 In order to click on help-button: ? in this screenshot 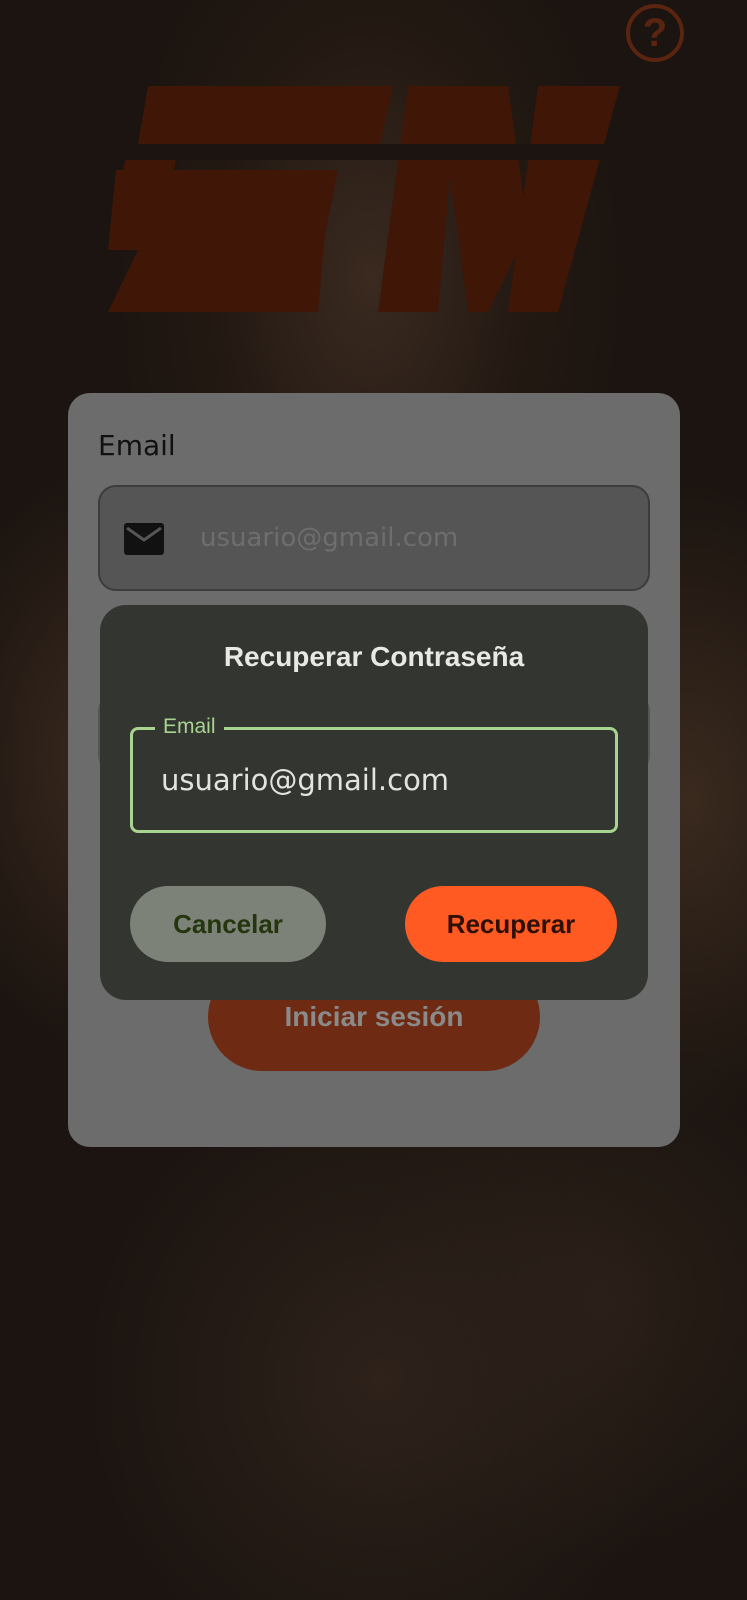, I will do `click(655, 33)`.